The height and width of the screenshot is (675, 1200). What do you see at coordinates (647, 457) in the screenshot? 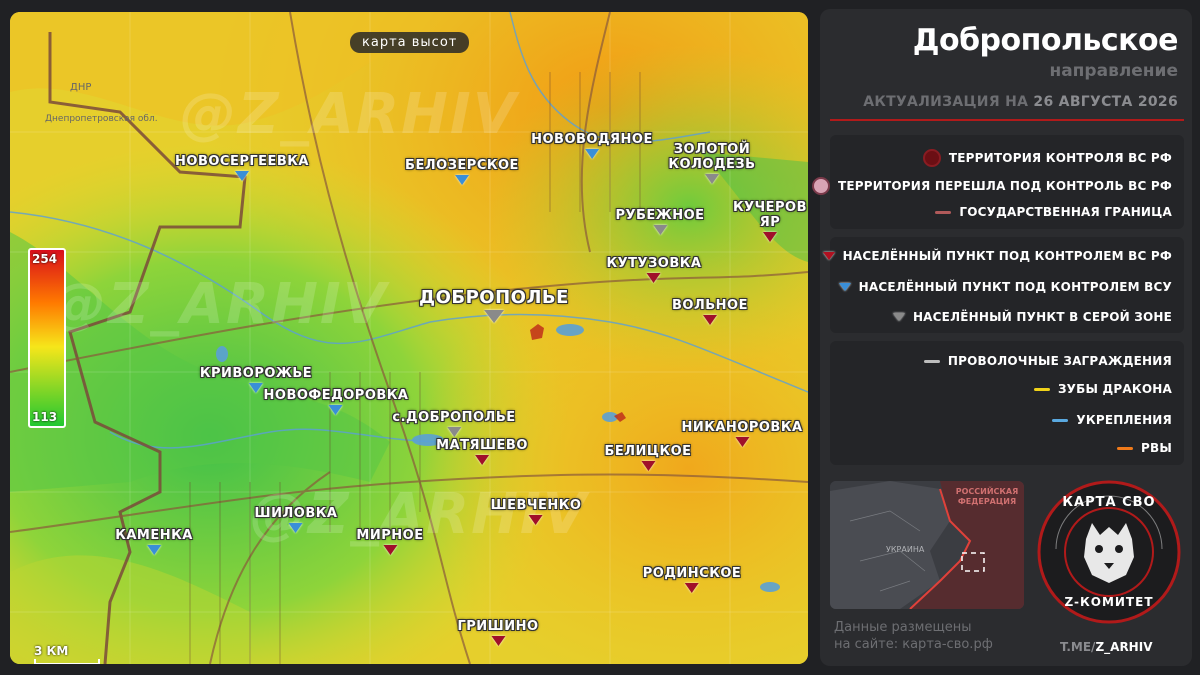
I see `town-marker: БЕЛИЦКОЕ` at bounding box center [647, 457].